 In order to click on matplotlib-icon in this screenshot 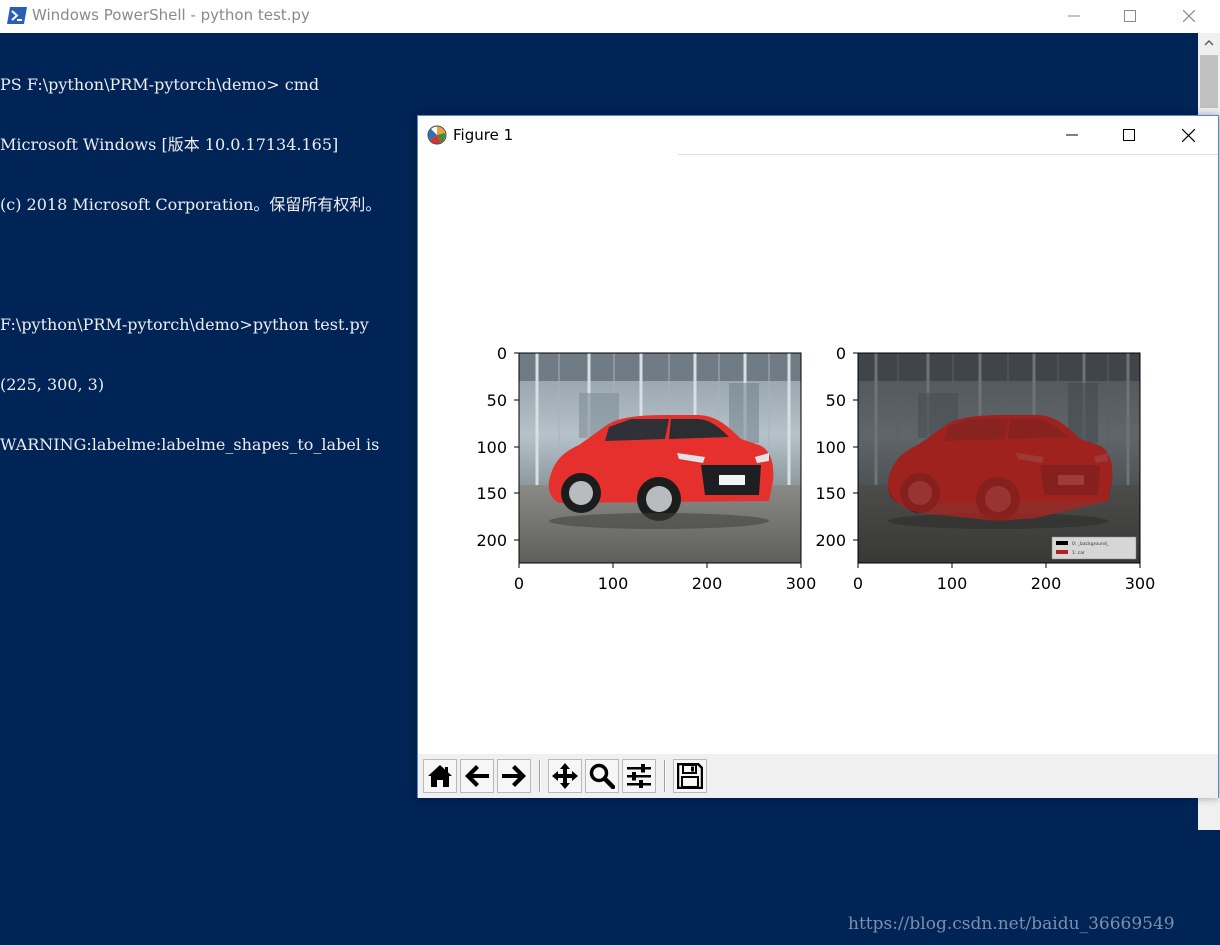, I will do `click(437, 135)`.